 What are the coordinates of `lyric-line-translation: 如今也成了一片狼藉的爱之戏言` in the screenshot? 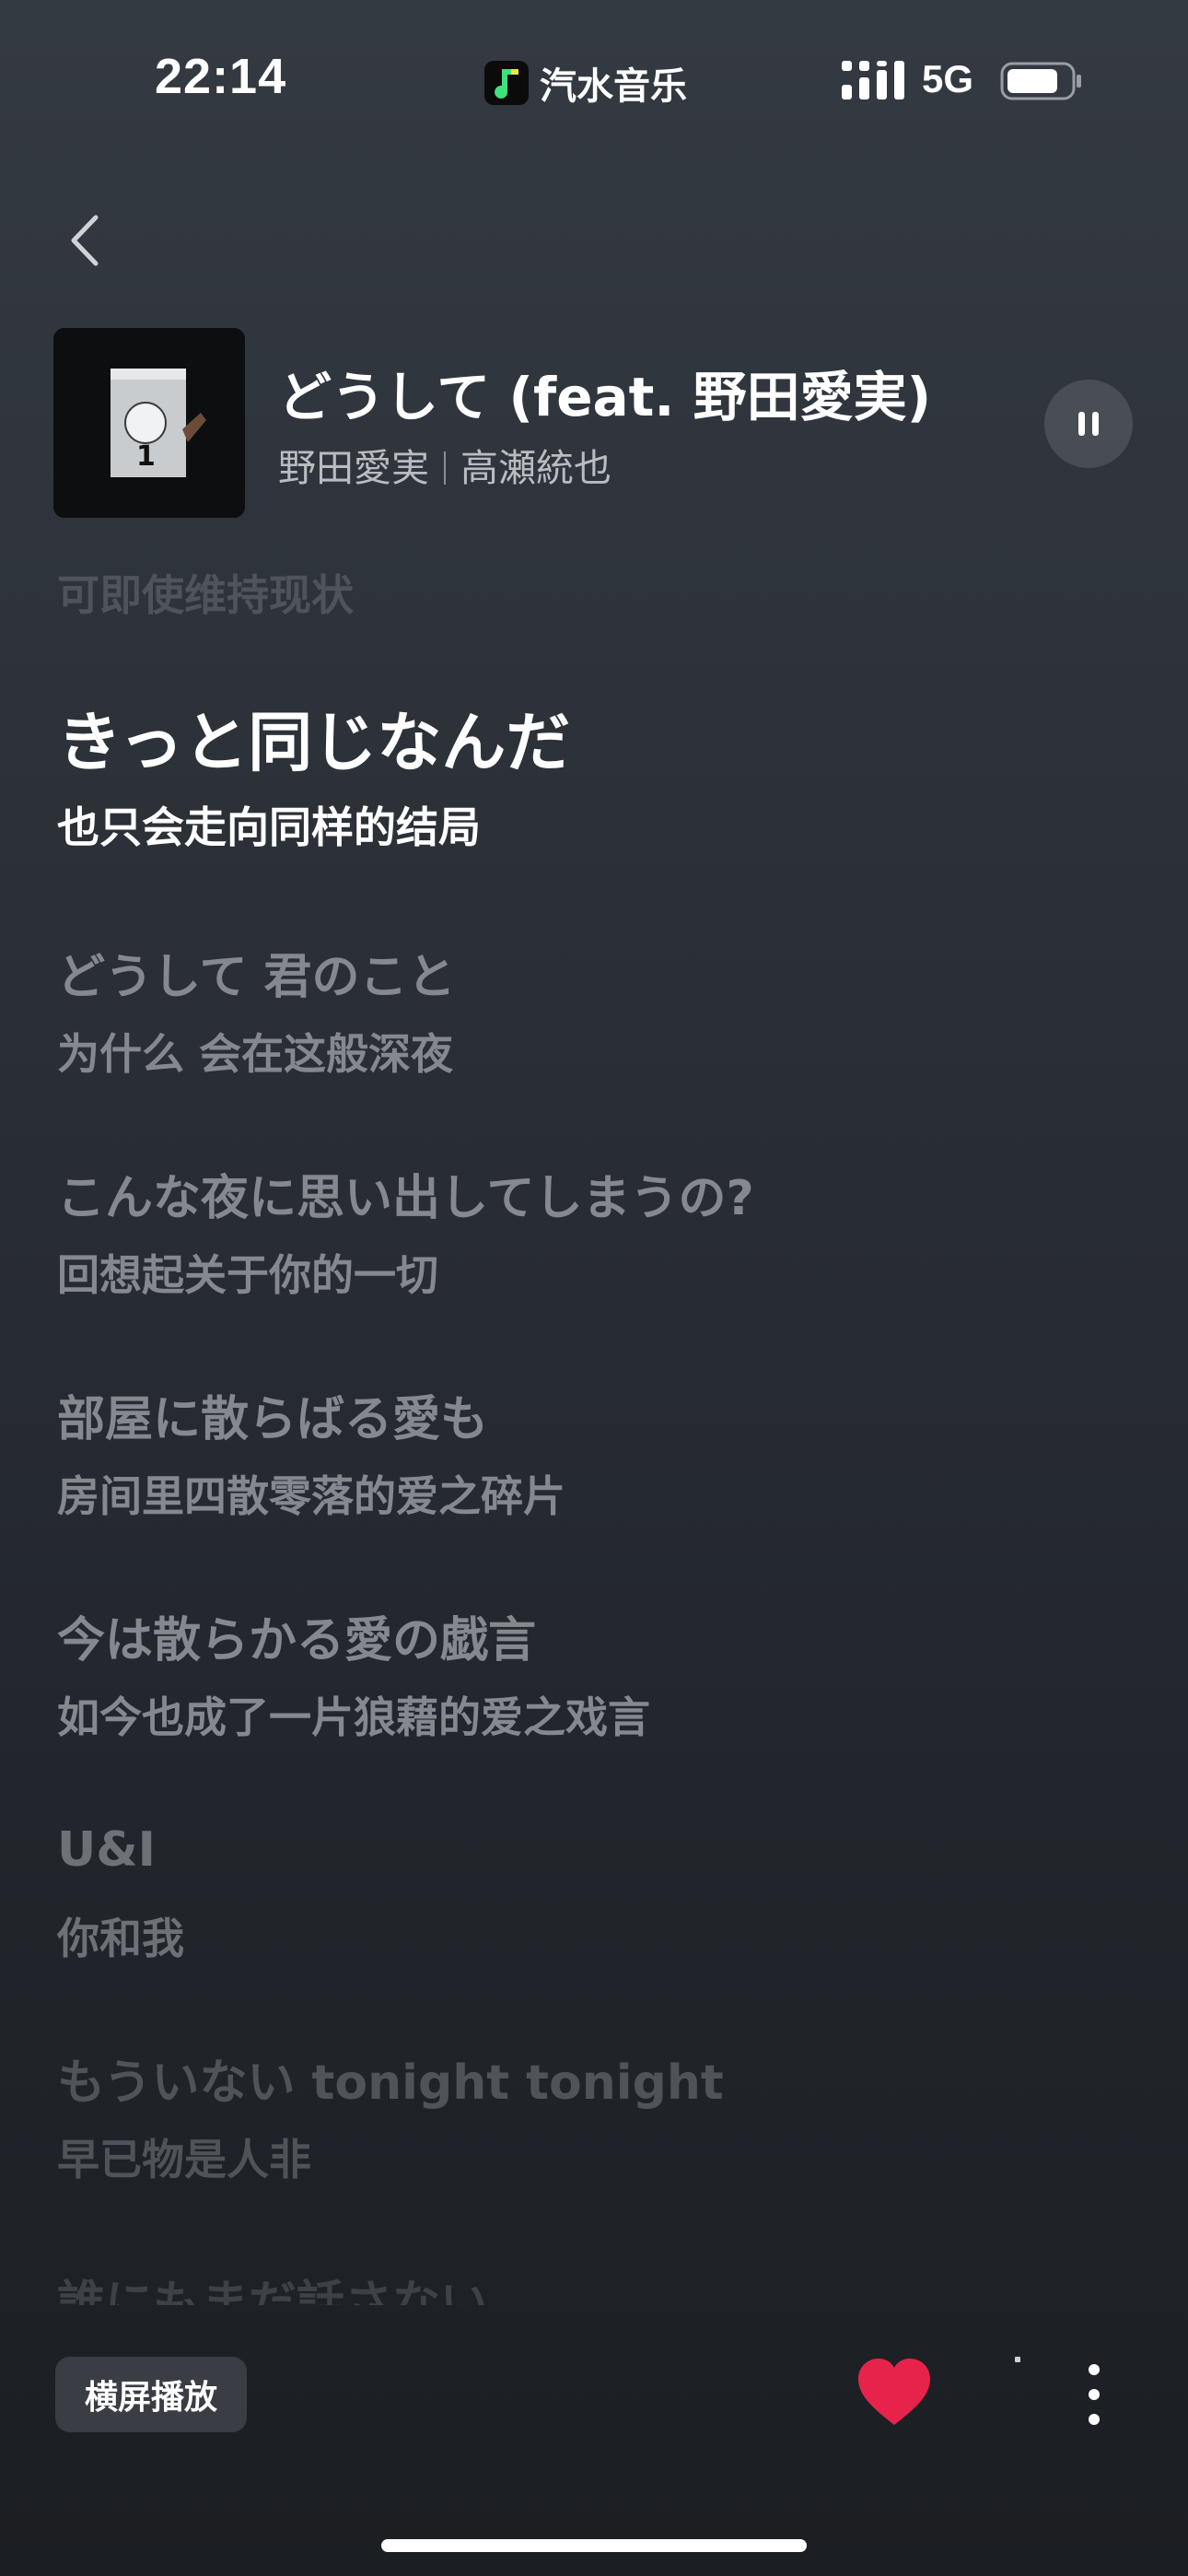 It's located at (353, 1714).